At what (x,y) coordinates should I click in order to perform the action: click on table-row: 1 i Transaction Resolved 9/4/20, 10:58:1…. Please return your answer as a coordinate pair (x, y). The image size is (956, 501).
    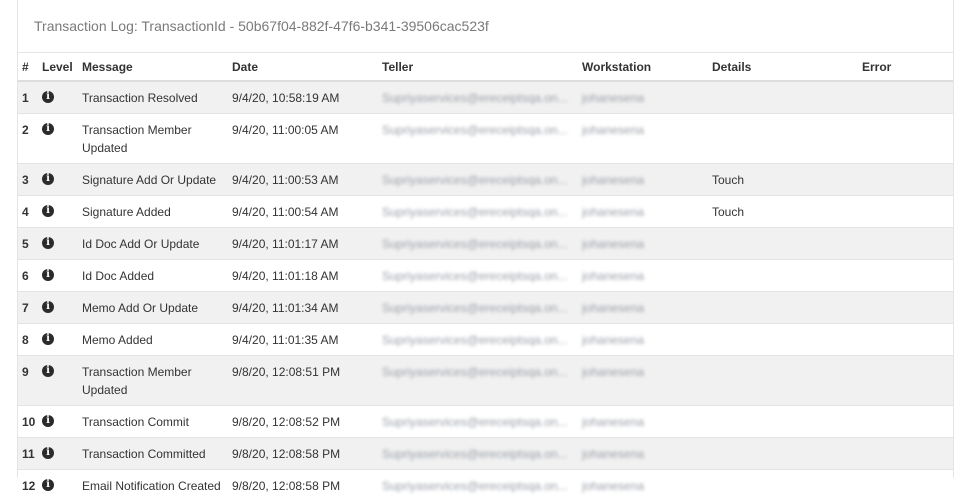
    Looking at the image, I should click on (485, 97).